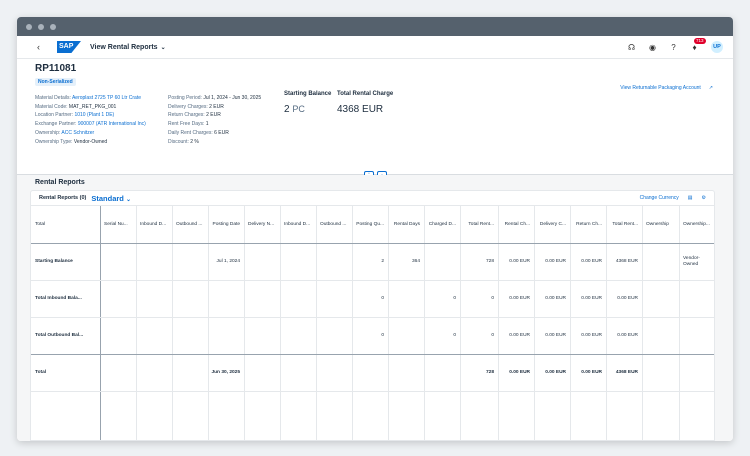 The width and height of the screenshot is (750, 456). Describe the element at coordinates (660, 88) in the screenshot. I see `view-rpa-link-label: View Returnable Packaging Account` at that location.